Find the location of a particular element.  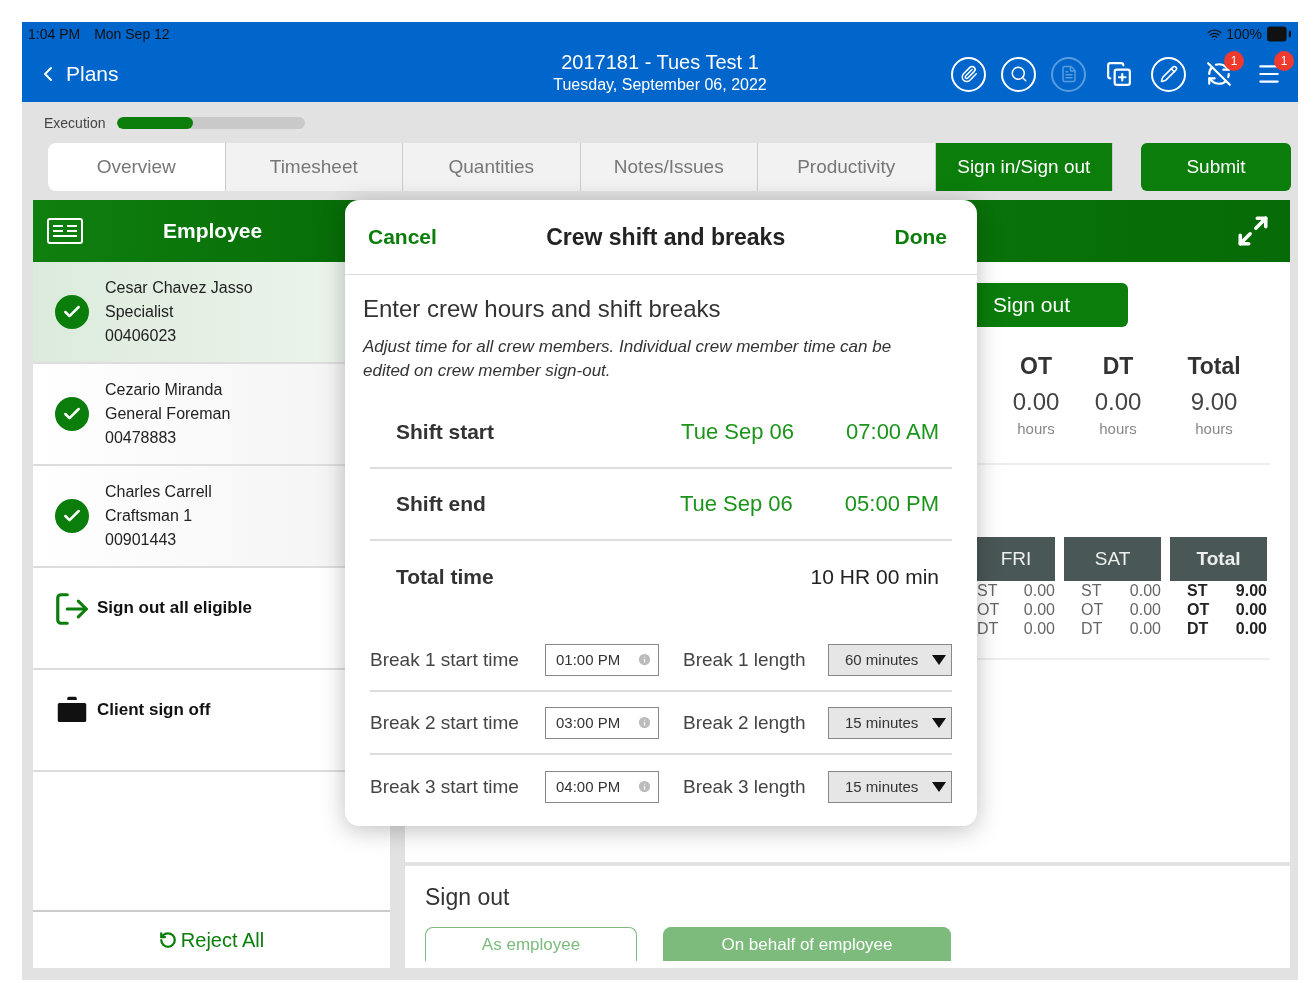

day-header: Total is located at coordinates (1218, 559).